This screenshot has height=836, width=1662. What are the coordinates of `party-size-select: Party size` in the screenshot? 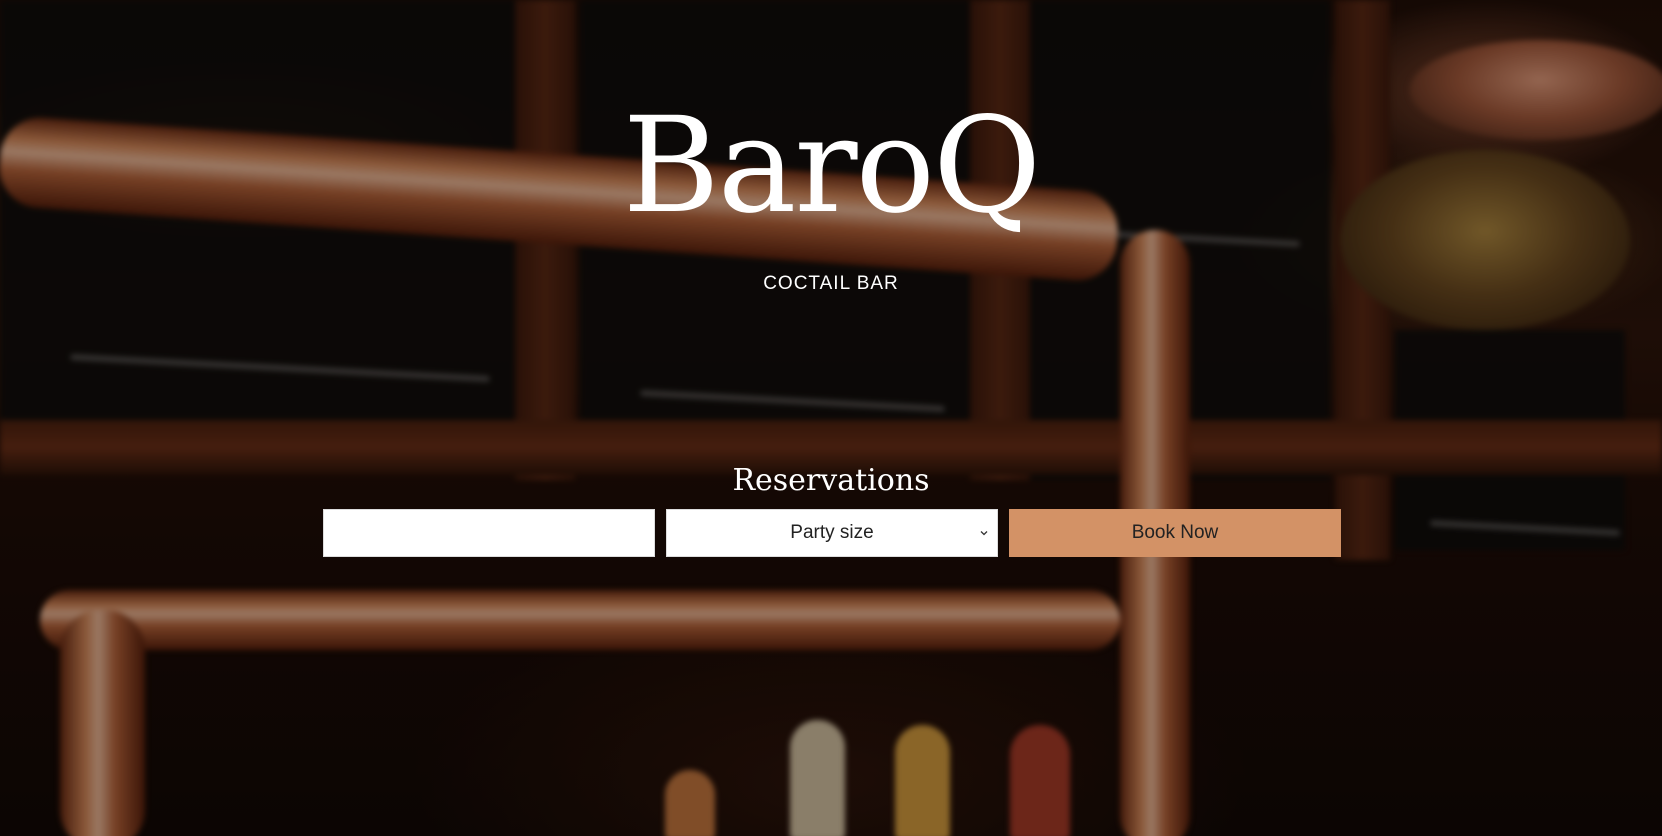 It's located at (832, 533).